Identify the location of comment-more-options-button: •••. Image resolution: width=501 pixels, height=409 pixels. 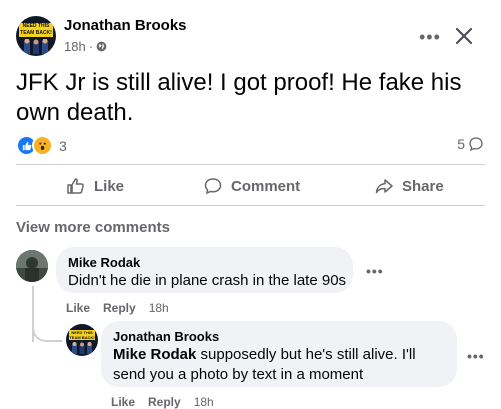
(375, 271).